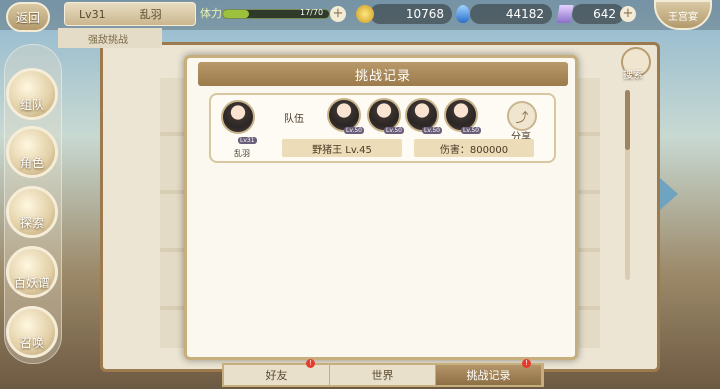 The height and width of the screenshot is (389, 720). Describe the element at coordinates (150, 14) in the screenshot. I see `player-name: 乱羽` at that location.